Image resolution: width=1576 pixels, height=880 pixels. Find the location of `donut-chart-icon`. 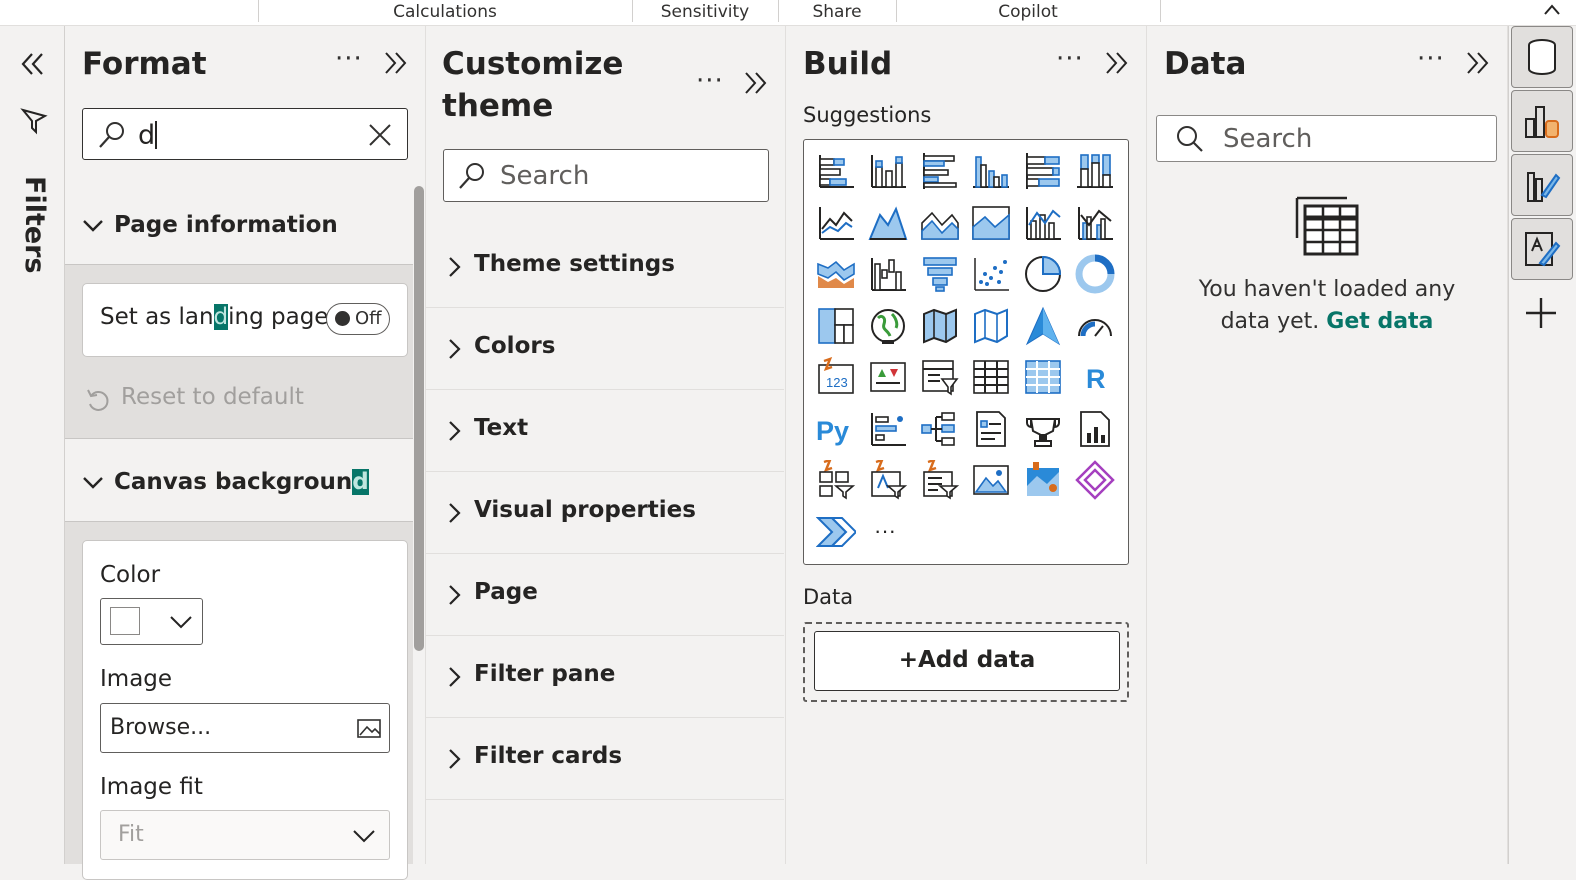

donut-chart-icon is located at coordinates (1095, 274).